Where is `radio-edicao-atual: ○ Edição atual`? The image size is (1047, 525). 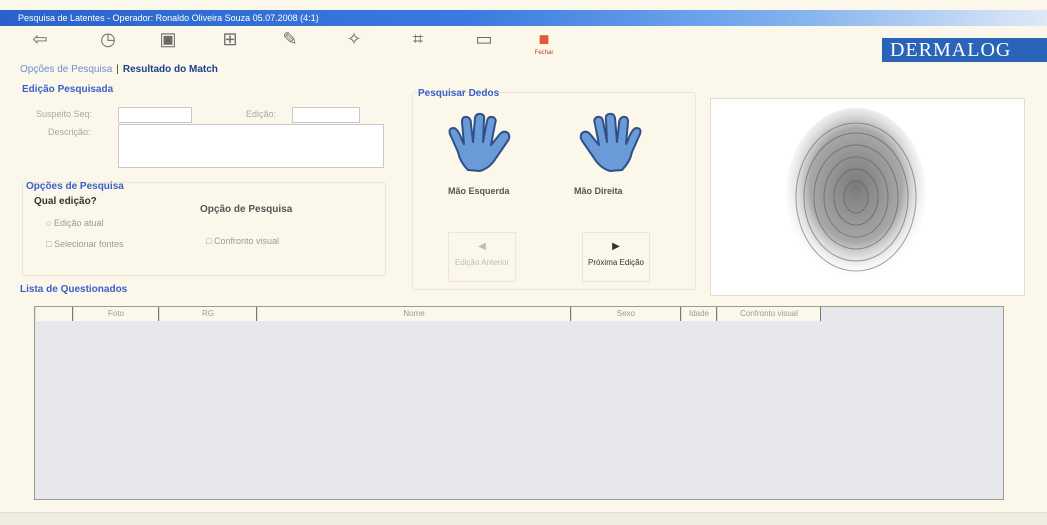 radio-edicao-atual: ○ Edição atual is located at coordinates (74, 223).